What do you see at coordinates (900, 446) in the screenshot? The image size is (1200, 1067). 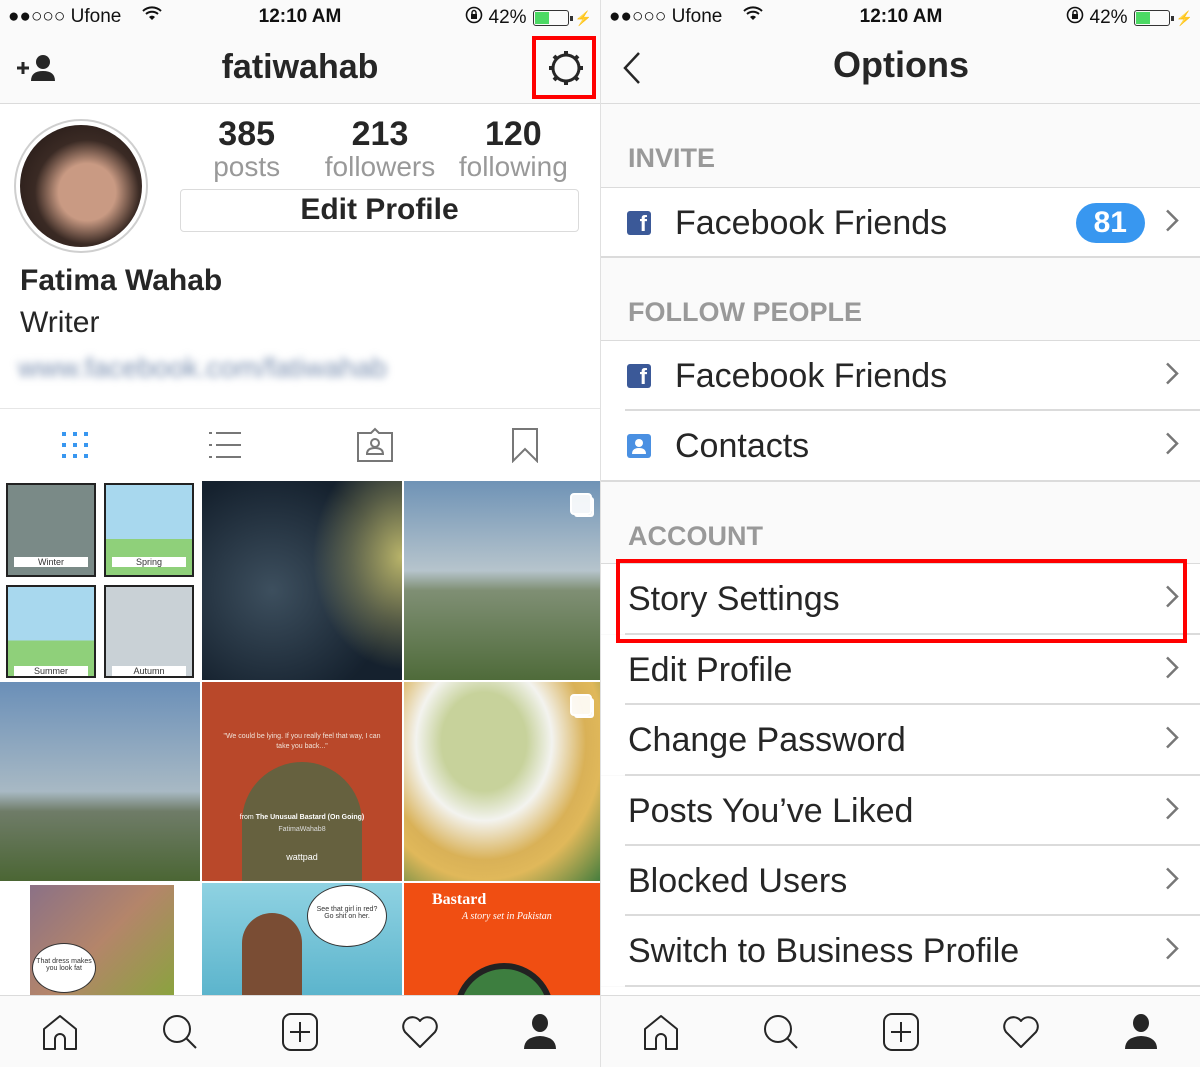 I see `follow-contacts: Contacts` at bounding box center [900, 446].